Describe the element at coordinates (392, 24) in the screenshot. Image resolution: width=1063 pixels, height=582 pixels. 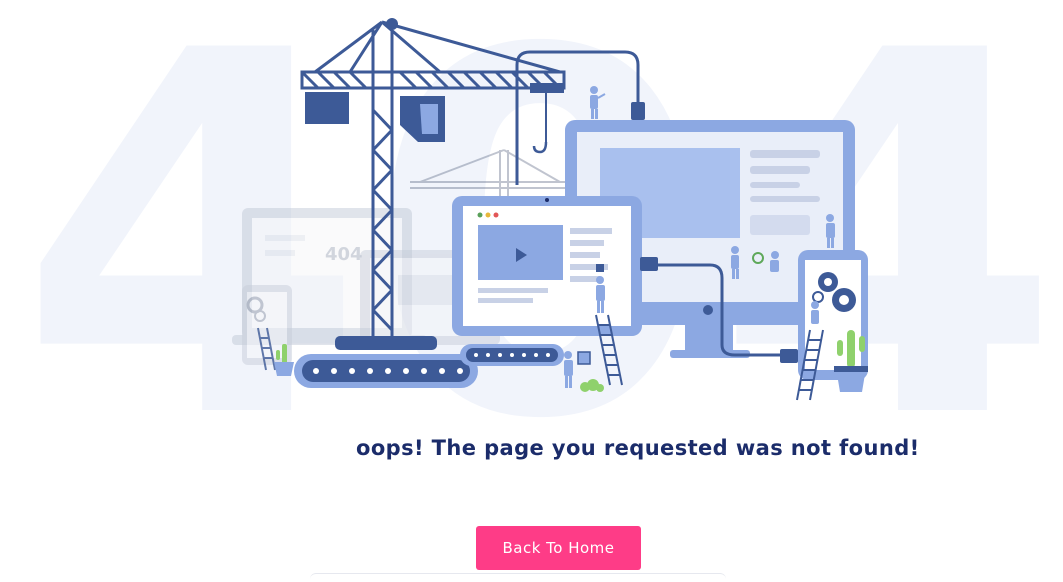
I see `crane-top` at that location.